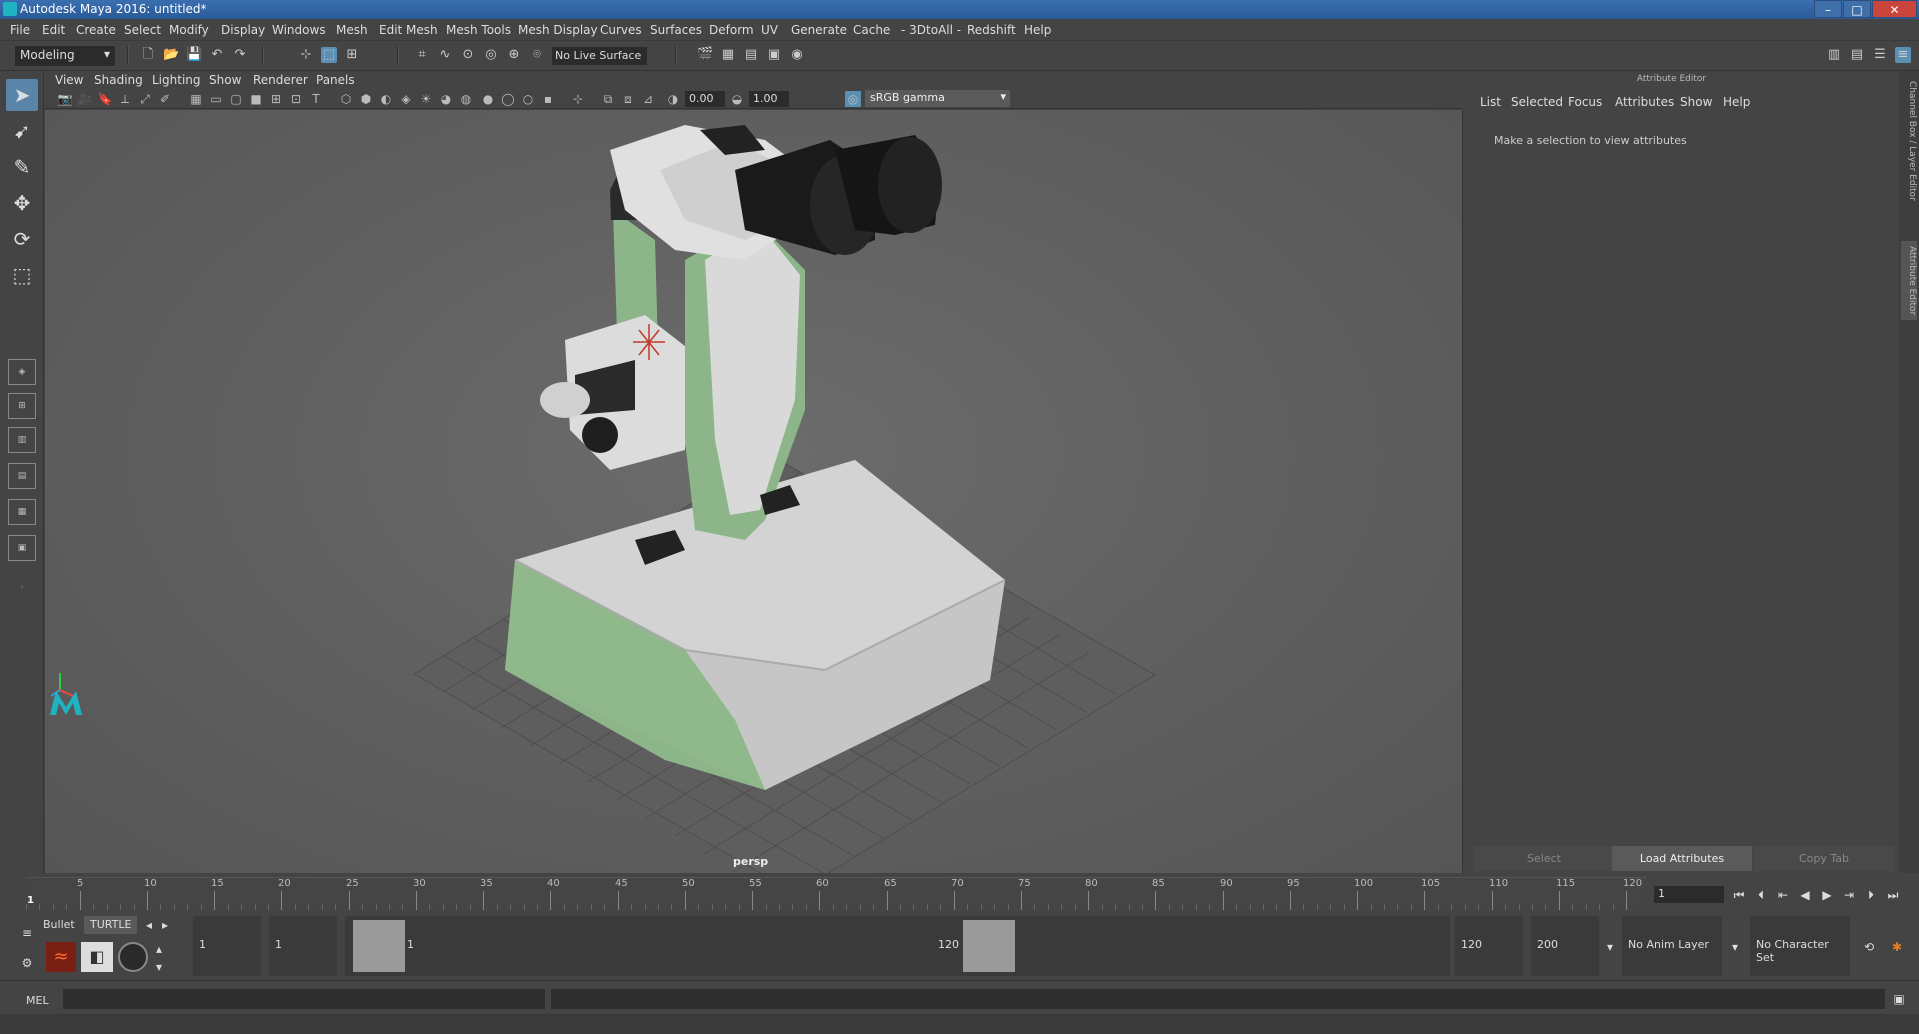  What do you see at coordinates (578, 99) in the screenshot?
I see `xray-icon: ⊹` at bounding box center [578, 99].